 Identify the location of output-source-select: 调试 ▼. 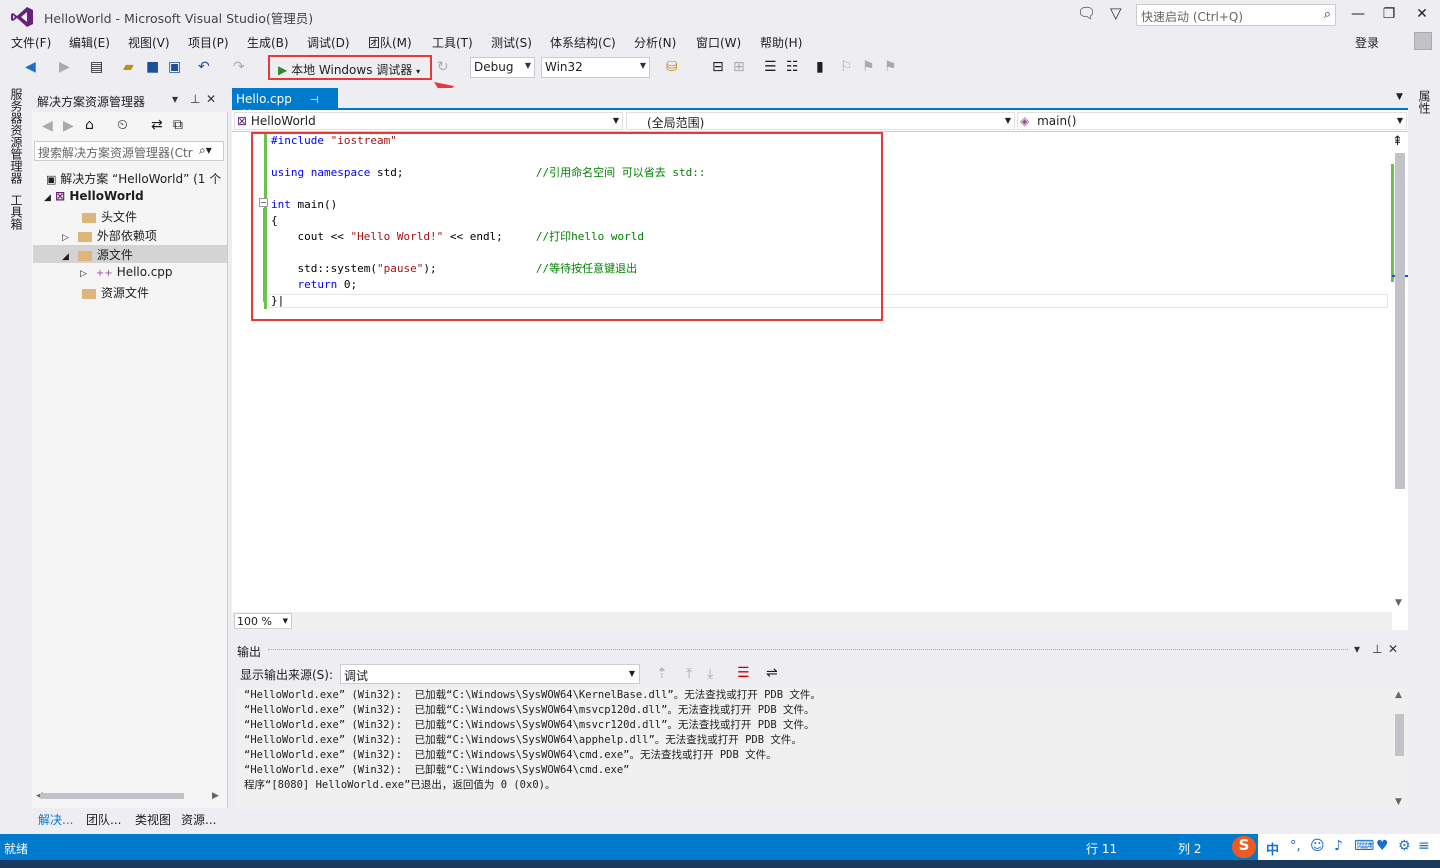
(490, 674).